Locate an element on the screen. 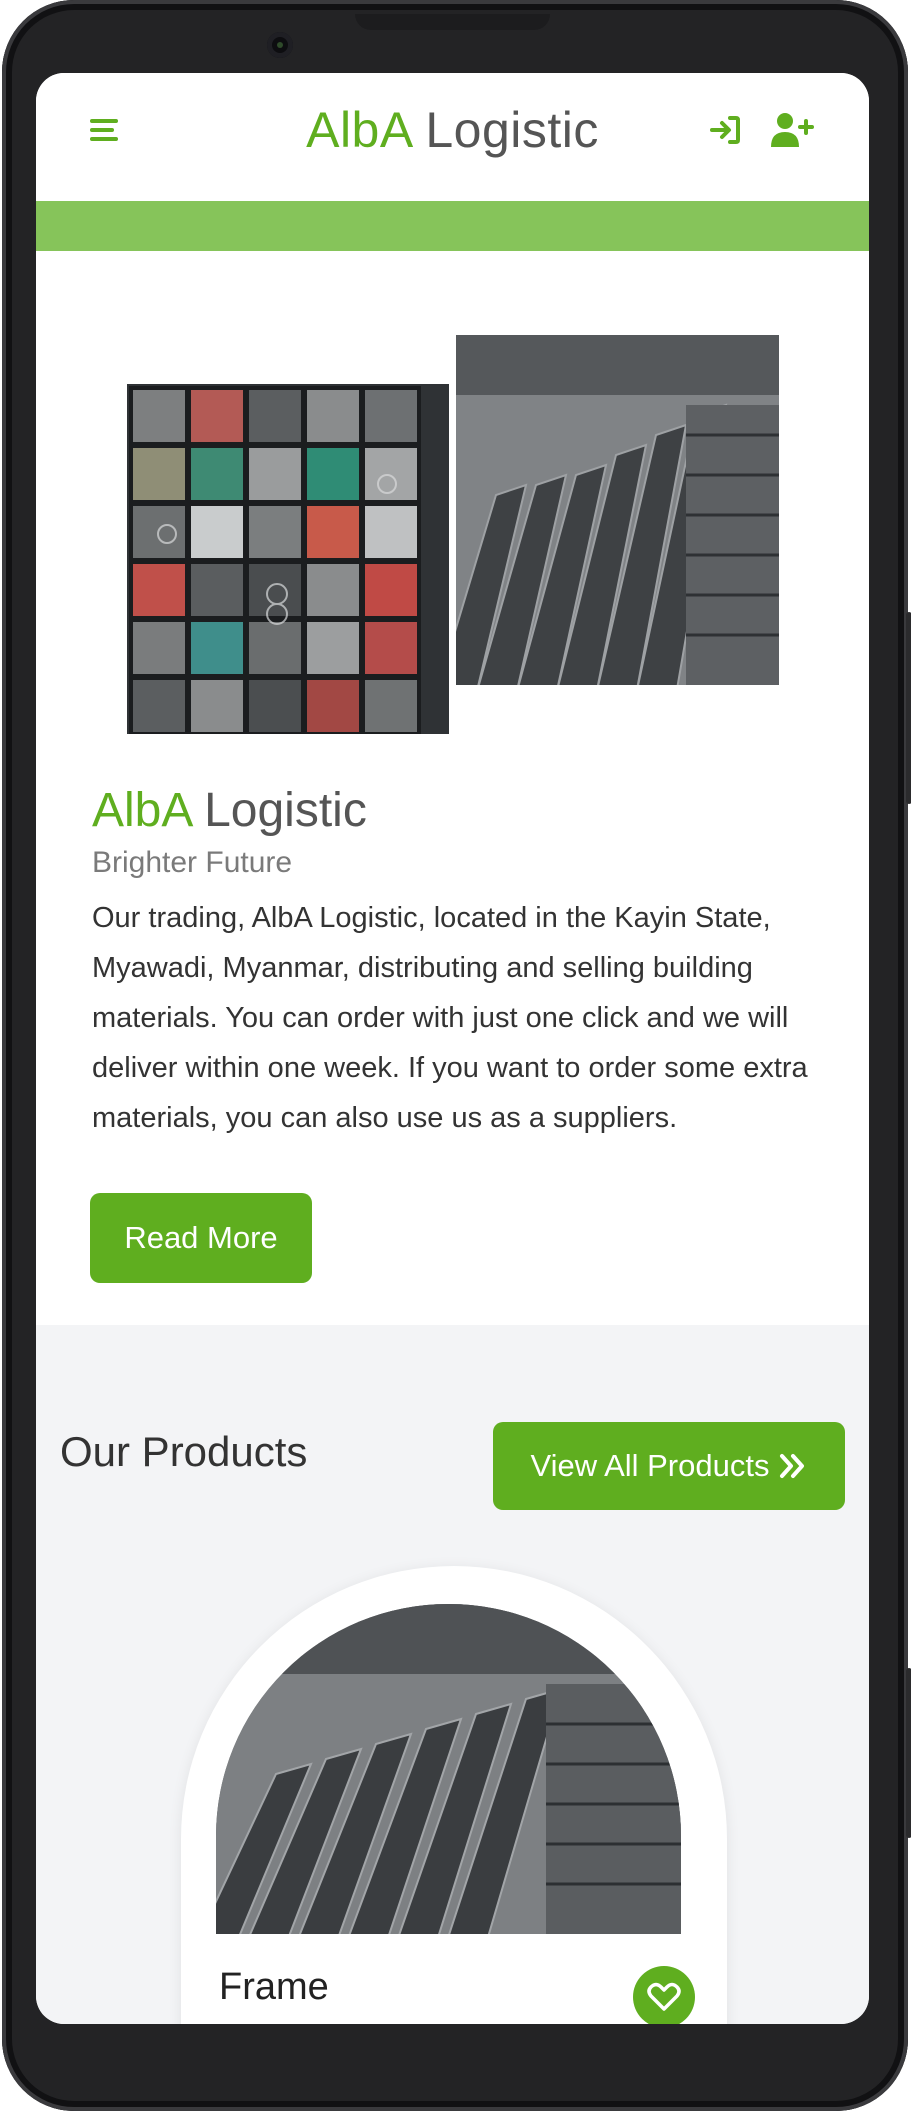 The height and width of the screenshot is (2115, 911). heart-icon is located at coordinates (664, 1996).